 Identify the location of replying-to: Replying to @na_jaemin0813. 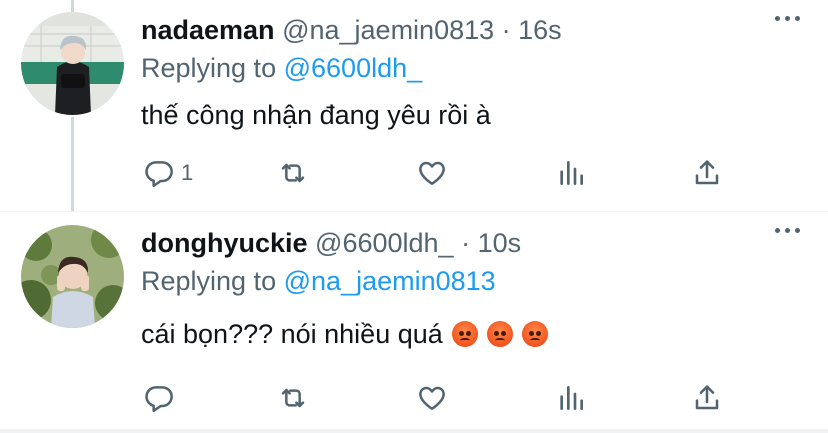
(318, 281).